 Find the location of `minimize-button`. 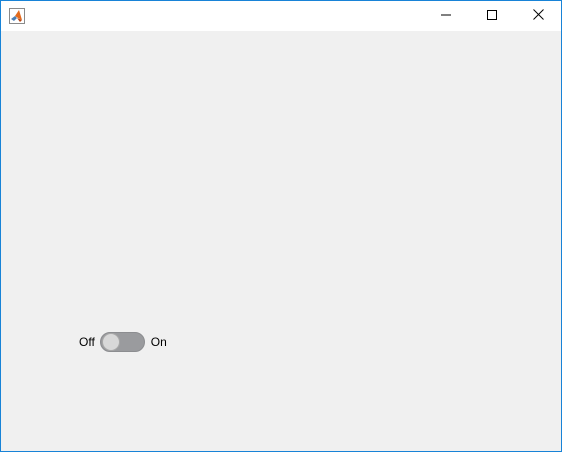

minimize-button is located at coordinates (446, 16).